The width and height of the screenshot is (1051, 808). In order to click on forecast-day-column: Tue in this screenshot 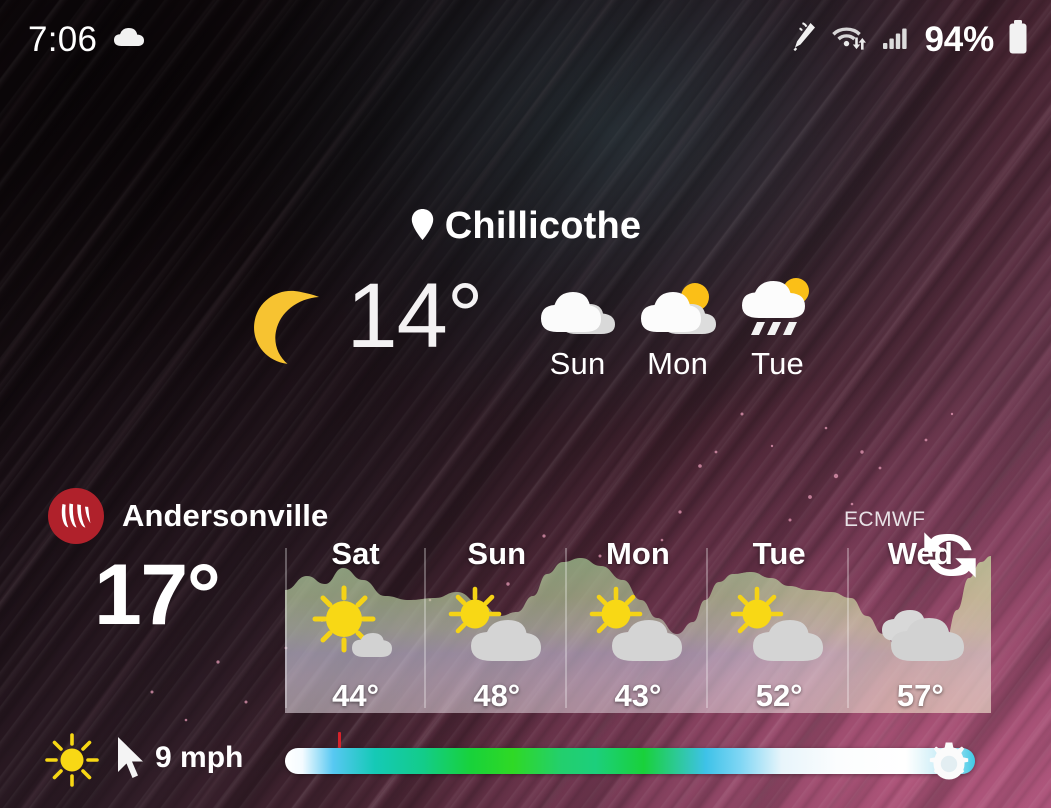, I will do `click(779, 603)`.